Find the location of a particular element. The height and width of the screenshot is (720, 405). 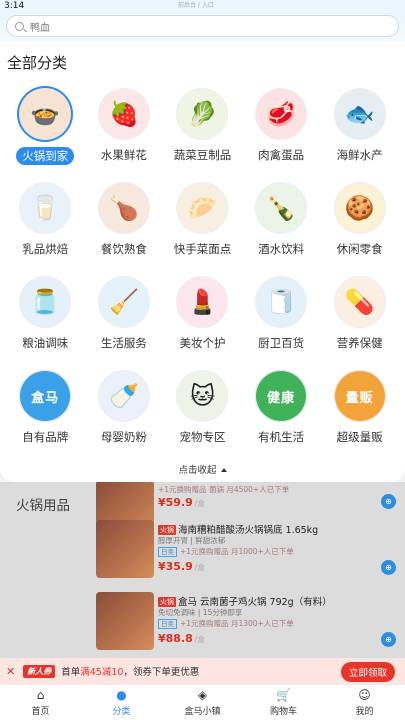

category-label: 快手菜面点 is located at coordinates (202, 249).